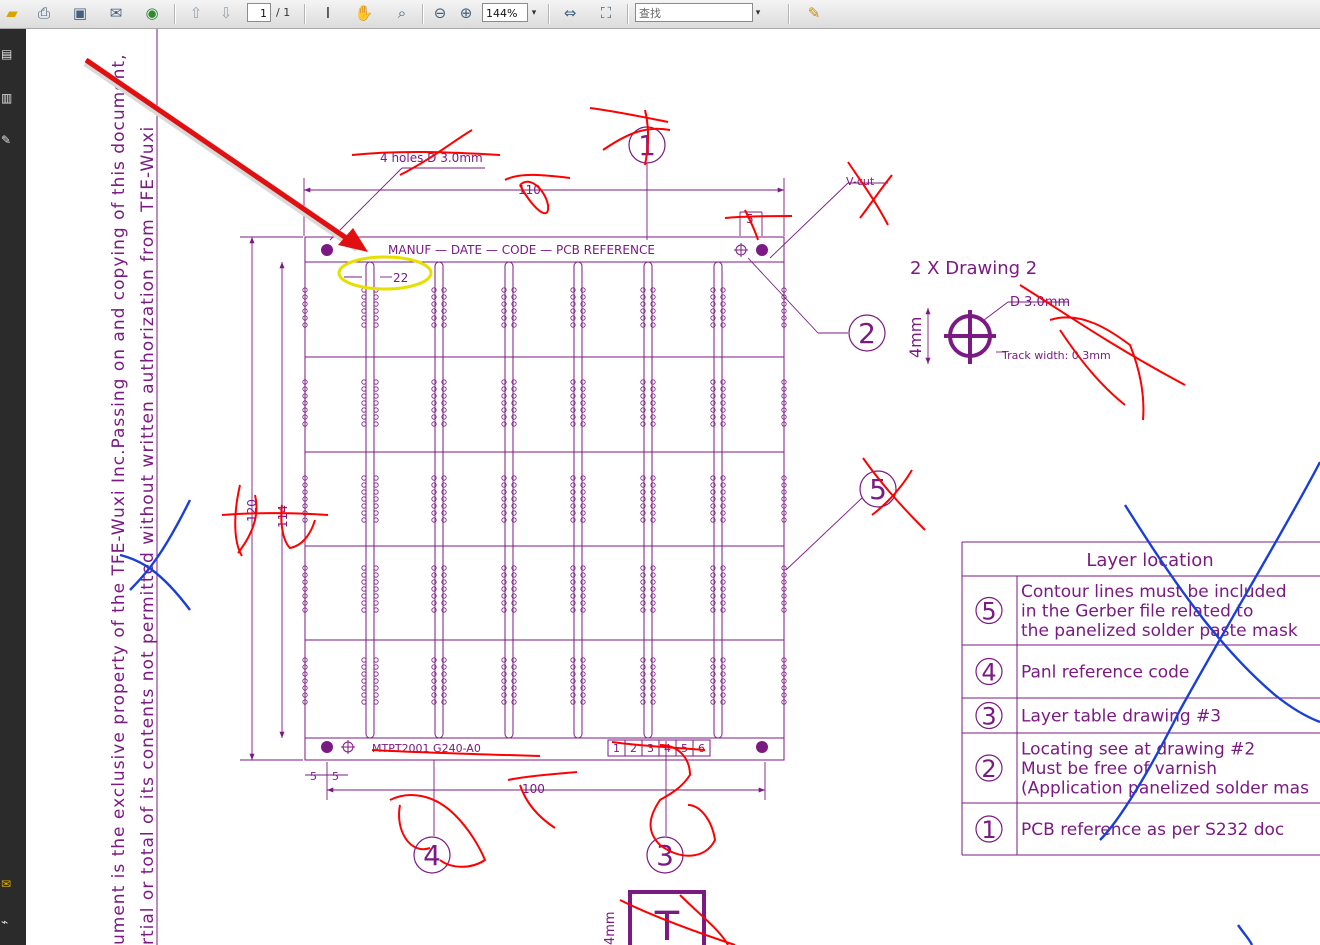 The width and height of the screenshot is (1320, 945). I want to click on layer-row-text: Panl reference code, so click(1105, 673).